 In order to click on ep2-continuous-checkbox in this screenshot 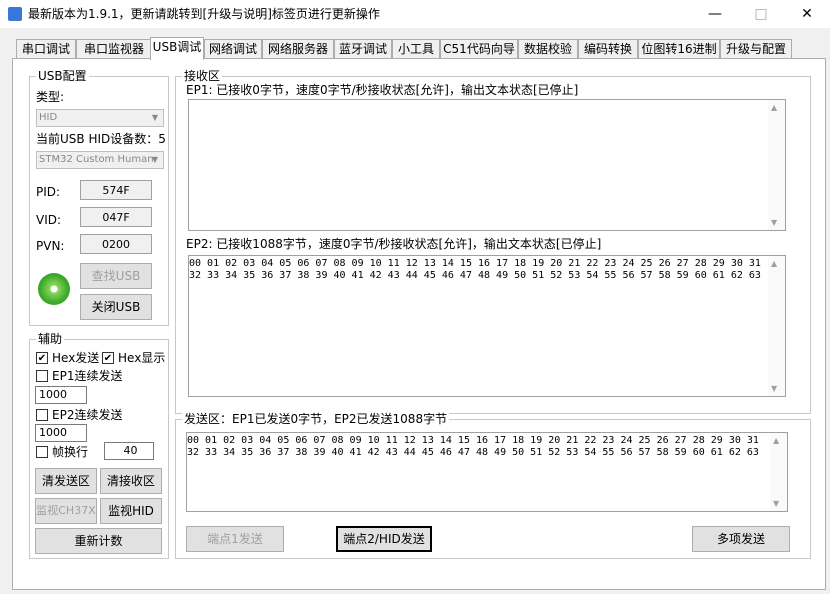, I will do `click(42, 415)`.